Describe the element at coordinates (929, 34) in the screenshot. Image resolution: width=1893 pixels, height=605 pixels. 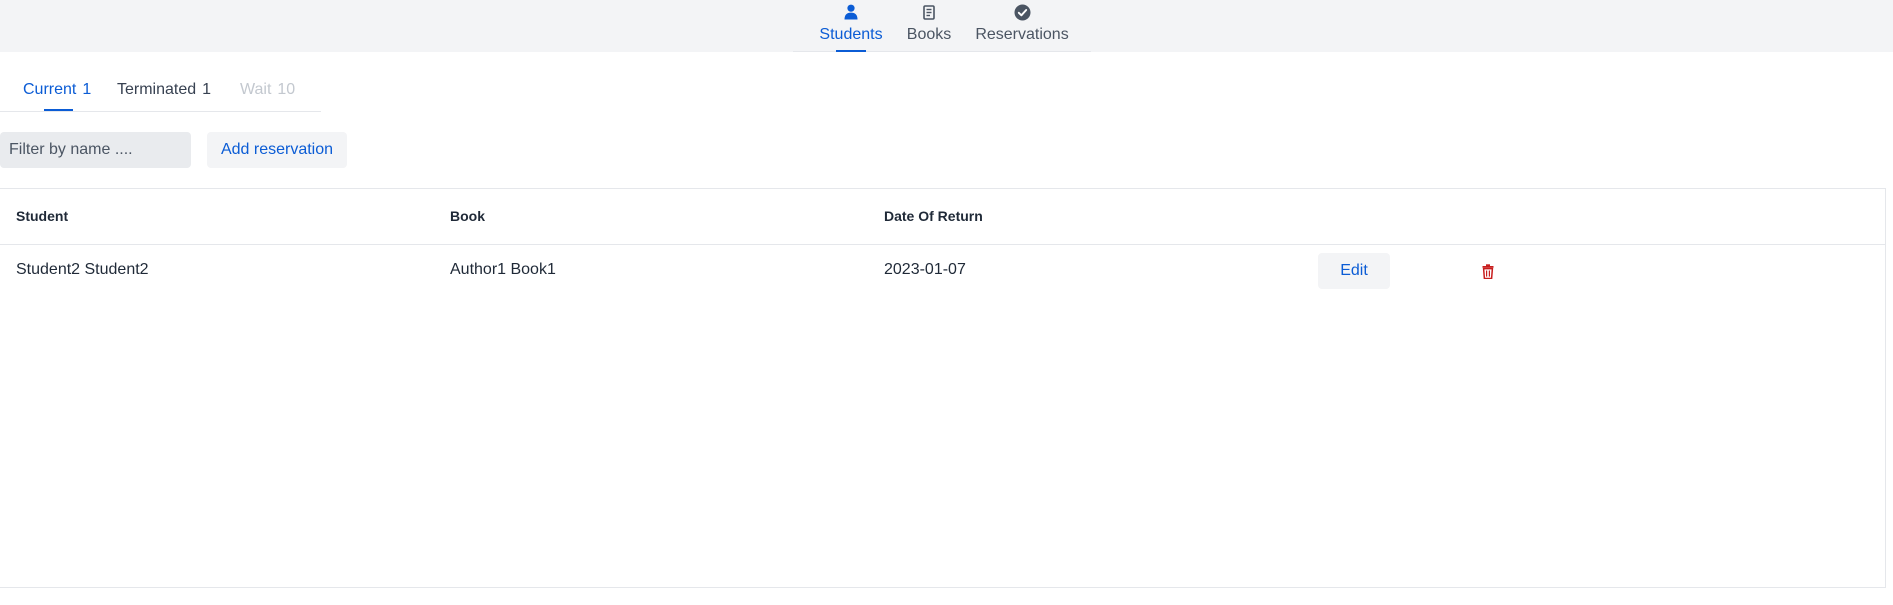
I see `nav-label-books: Books` at that location.